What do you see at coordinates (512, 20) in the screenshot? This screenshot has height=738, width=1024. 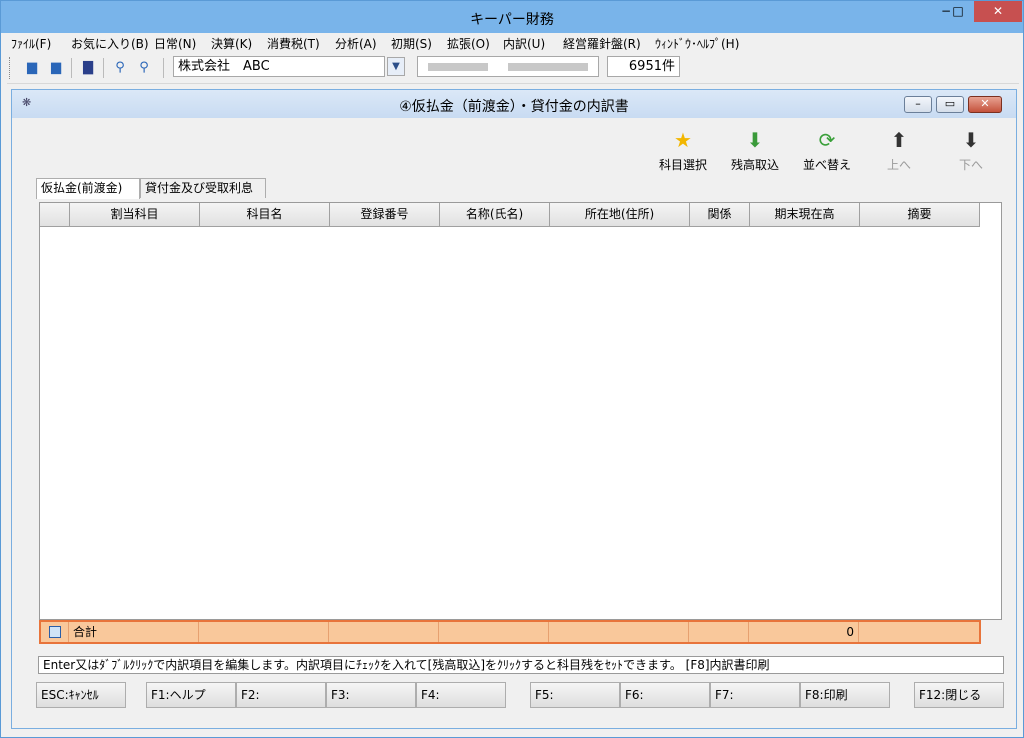 I see `app-title: キーパー財務` at bounding box center [512, 20].